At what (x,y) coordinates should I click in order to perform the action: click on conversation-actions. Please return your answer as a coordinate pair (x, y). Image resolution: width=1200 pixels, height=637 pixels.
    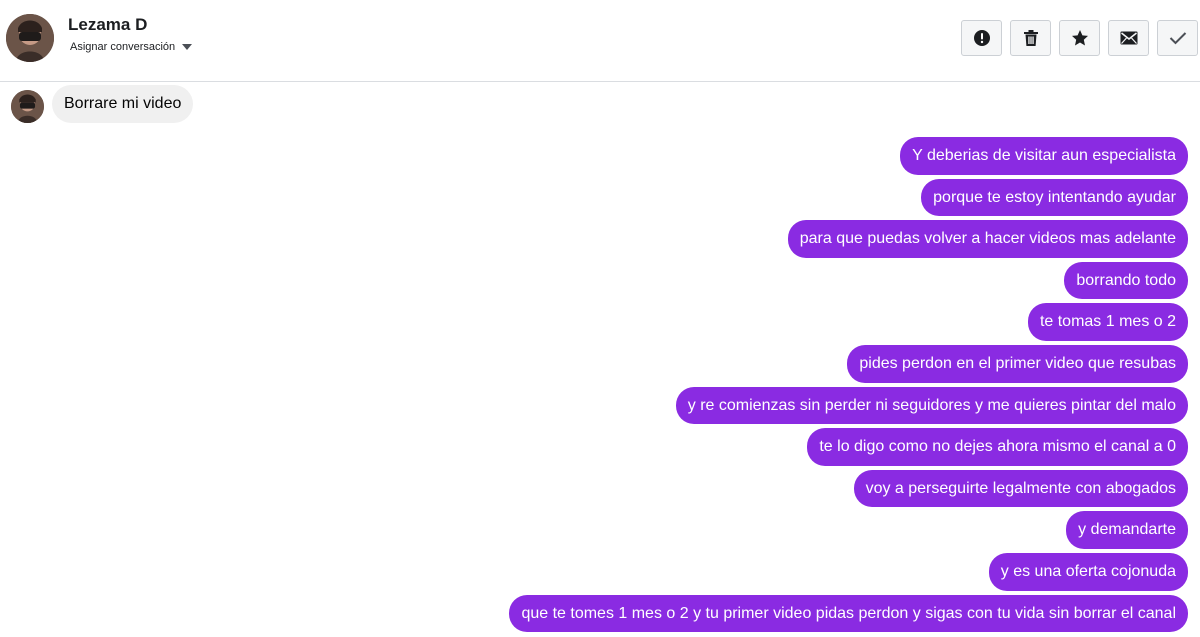
    Looking at the image, I should click on (1079, 38).